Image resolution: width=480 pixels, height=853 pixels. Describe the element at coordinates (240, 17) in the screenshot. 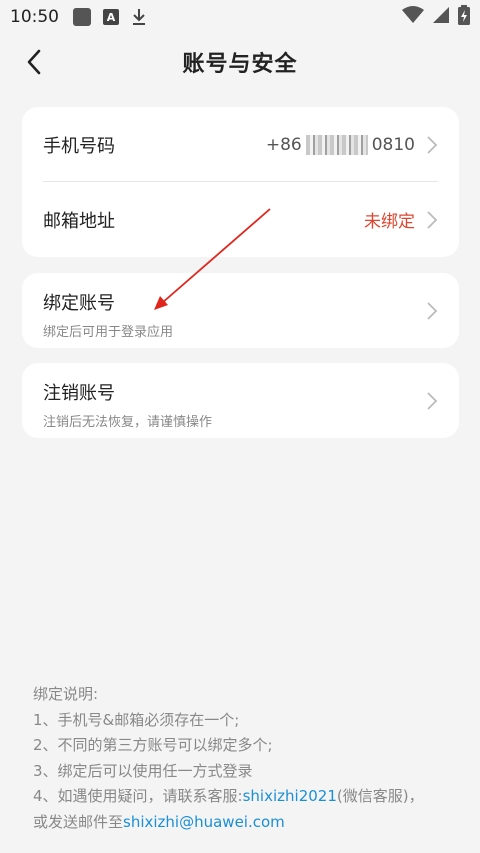

I see `status-bar: 10:50 A` at that location.